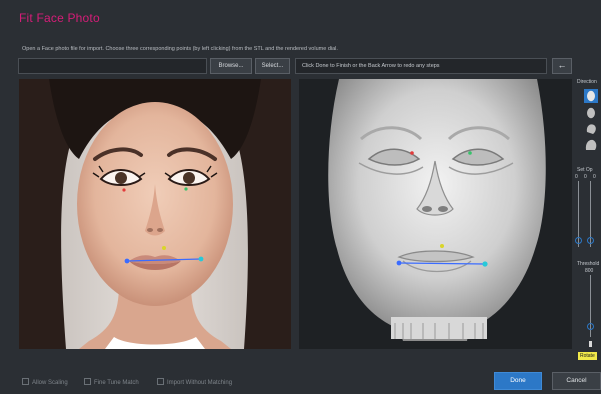  Describe the element at coordinates (518, 381) in the screenshot. I see `done-button: Done` at that location.